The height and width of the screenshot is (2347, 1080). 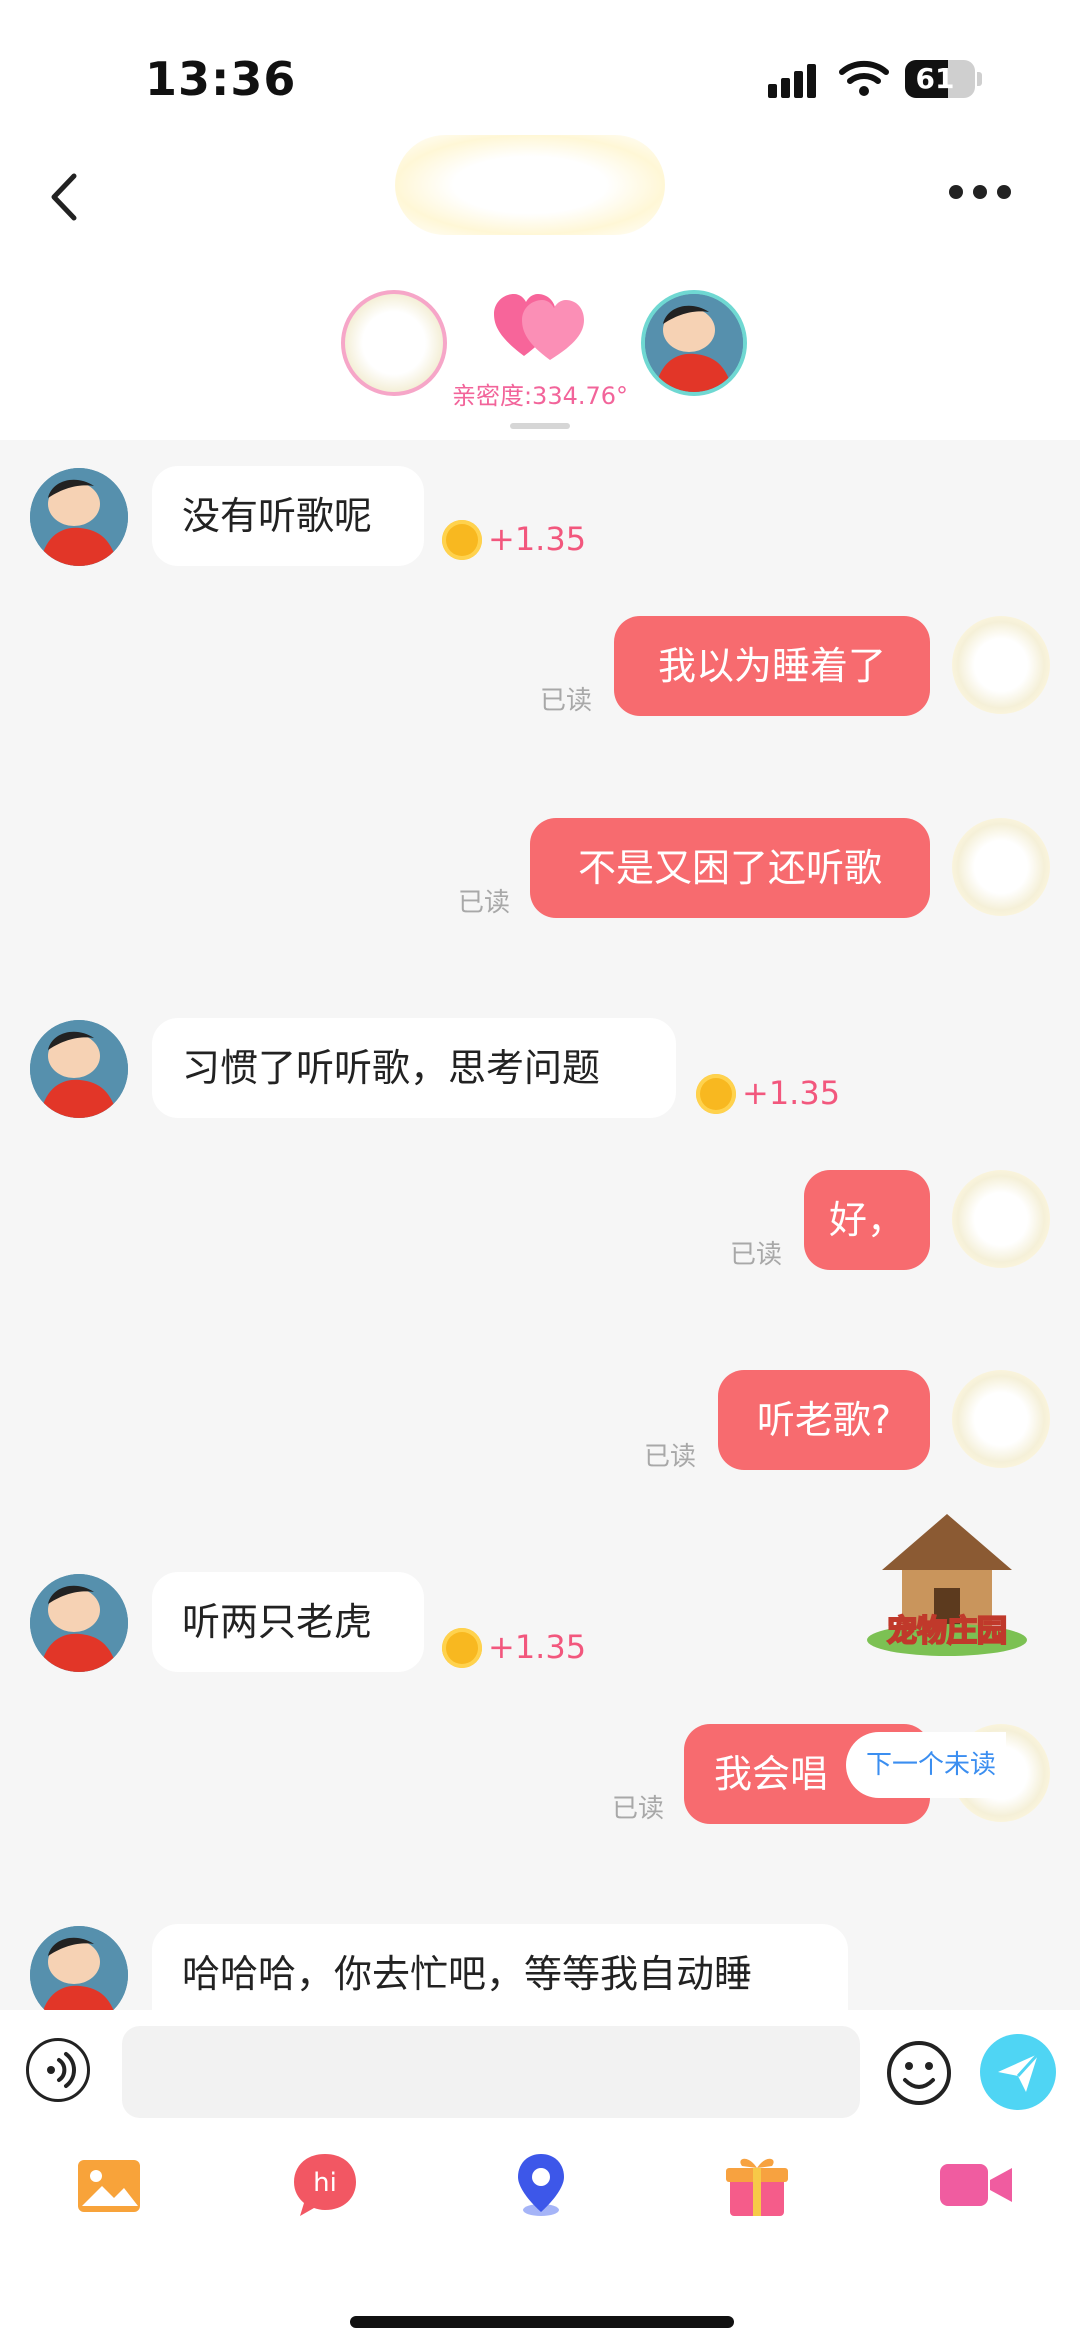 What do you see at coordinates (539, 327) in the screenshot?
I see `hearts-icon` at bounding box center [539, 327].